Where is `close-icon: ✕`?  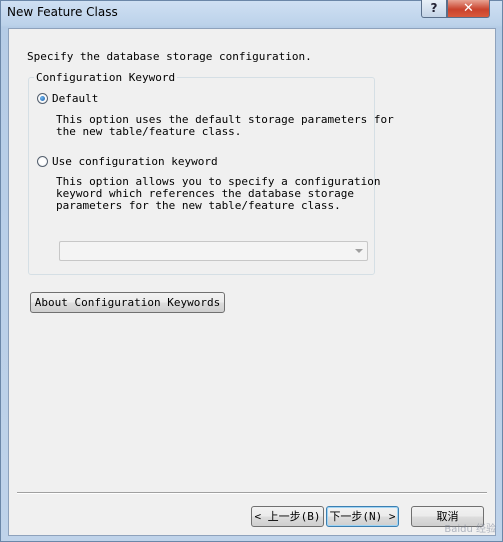 close-icon: ✕ is located at coordinates (468, 8).